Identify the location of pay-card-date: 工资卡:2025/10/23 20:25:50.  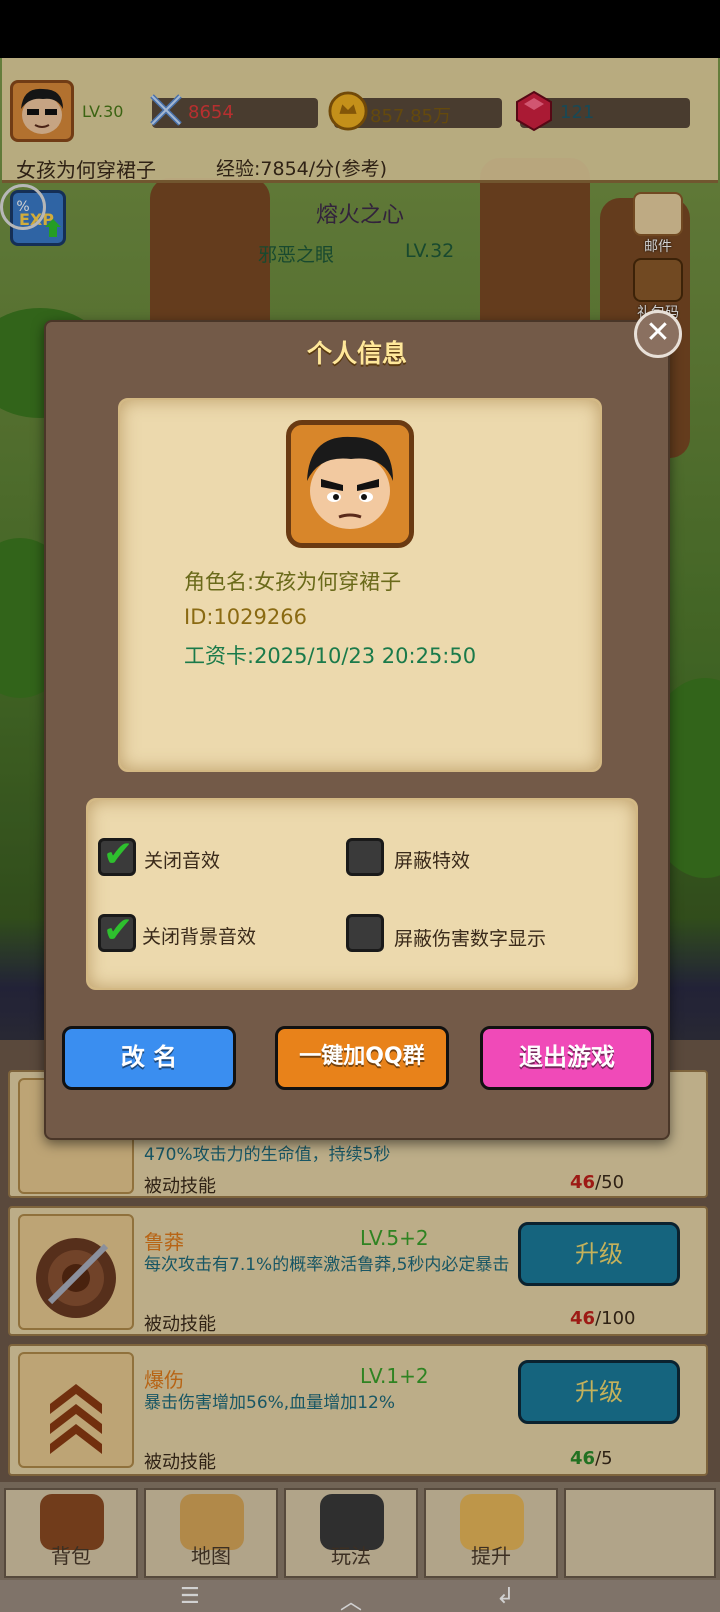
(330, 656).